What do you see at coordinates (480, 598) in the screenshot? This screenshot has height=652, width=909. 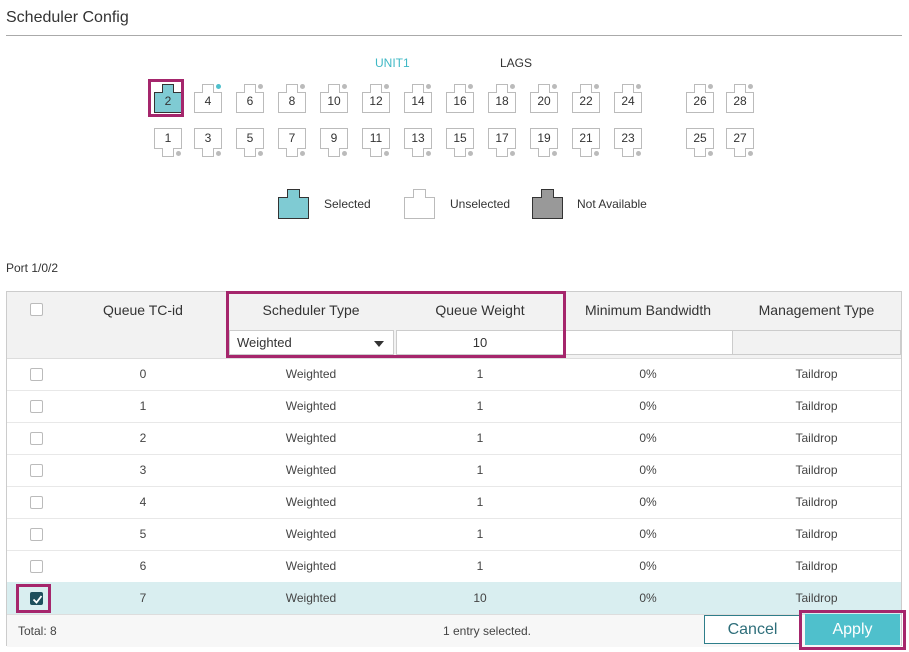 I see `cell-queue-weight: 10` at bounding box center [480, 598].